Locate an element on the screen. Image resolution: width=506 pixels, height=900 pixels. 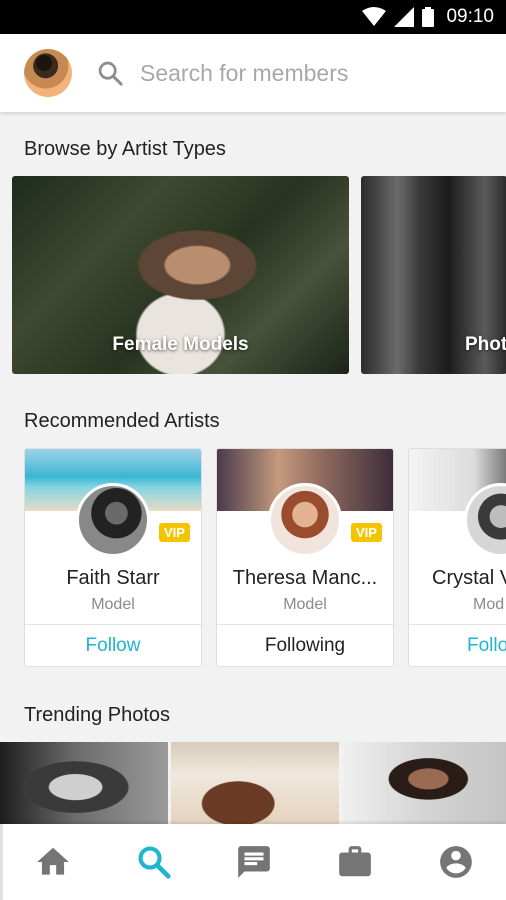
trending-photos-grid is located at coordinates (253, 783).